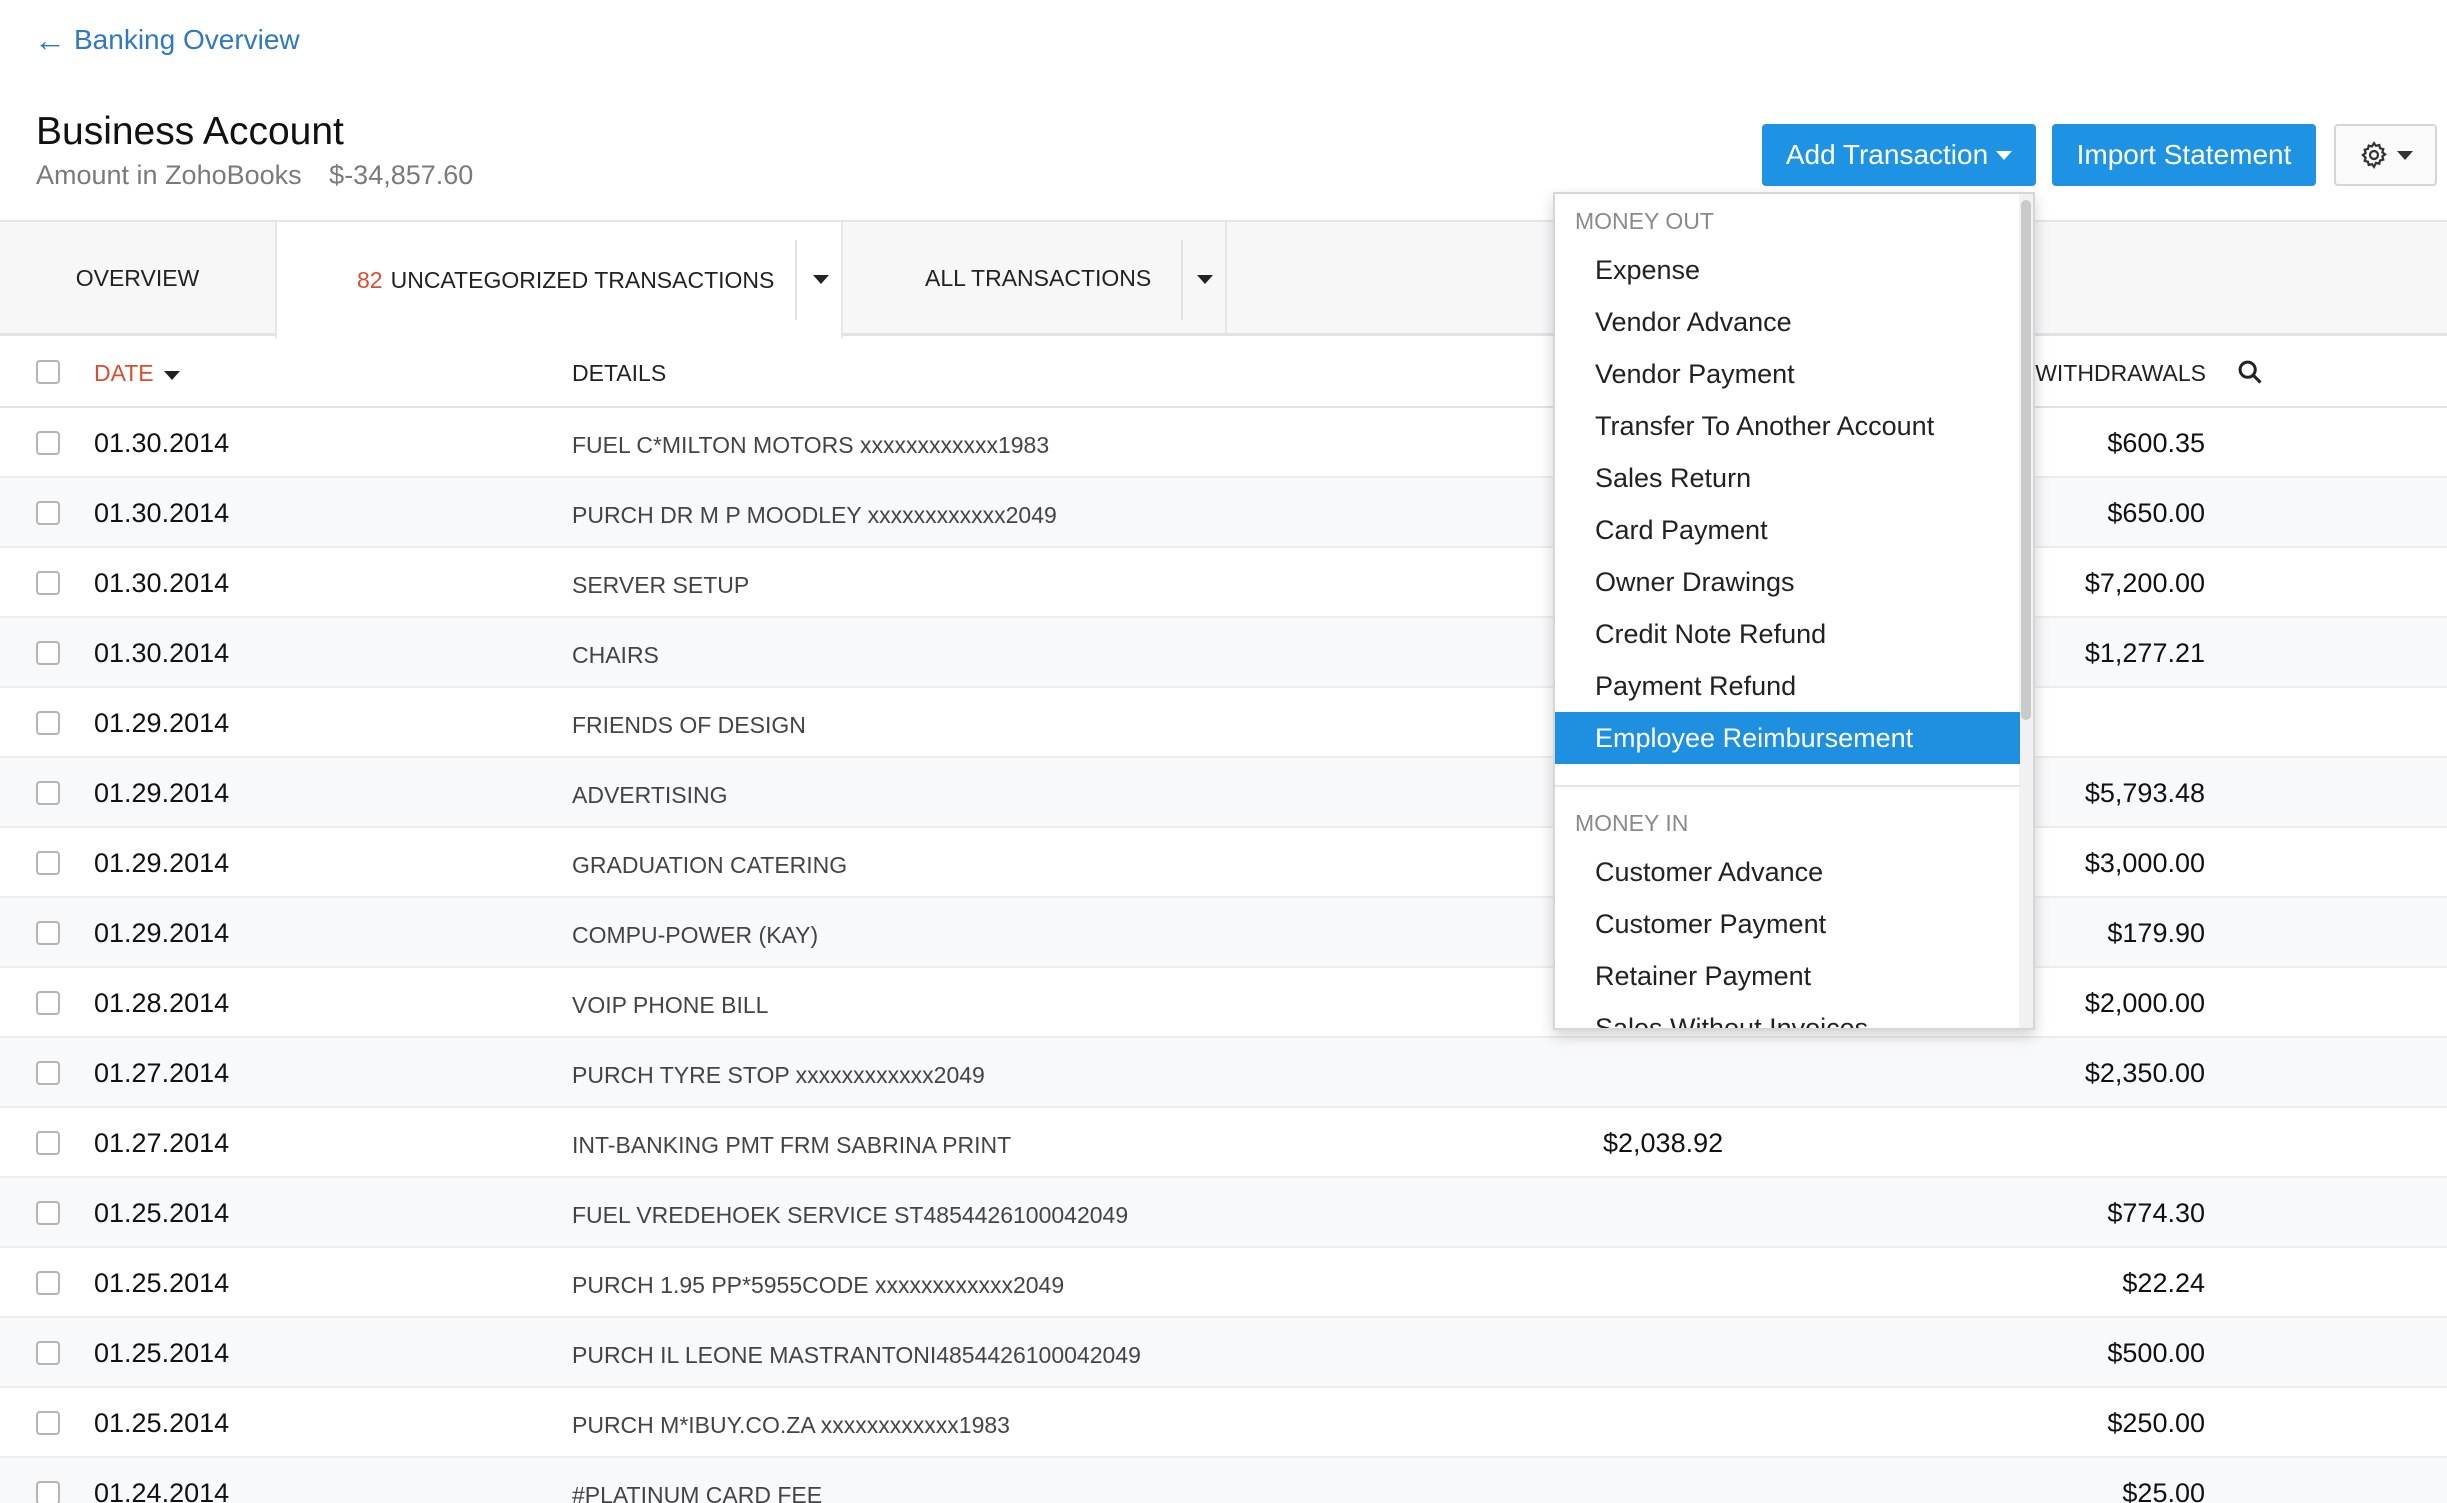 The image size is (2447, 1503). What do you see at coordinates (2026, 460) in the screenshot?
I see `dropdown-scrollbar-thumb` at bounding box center [2026, 460].